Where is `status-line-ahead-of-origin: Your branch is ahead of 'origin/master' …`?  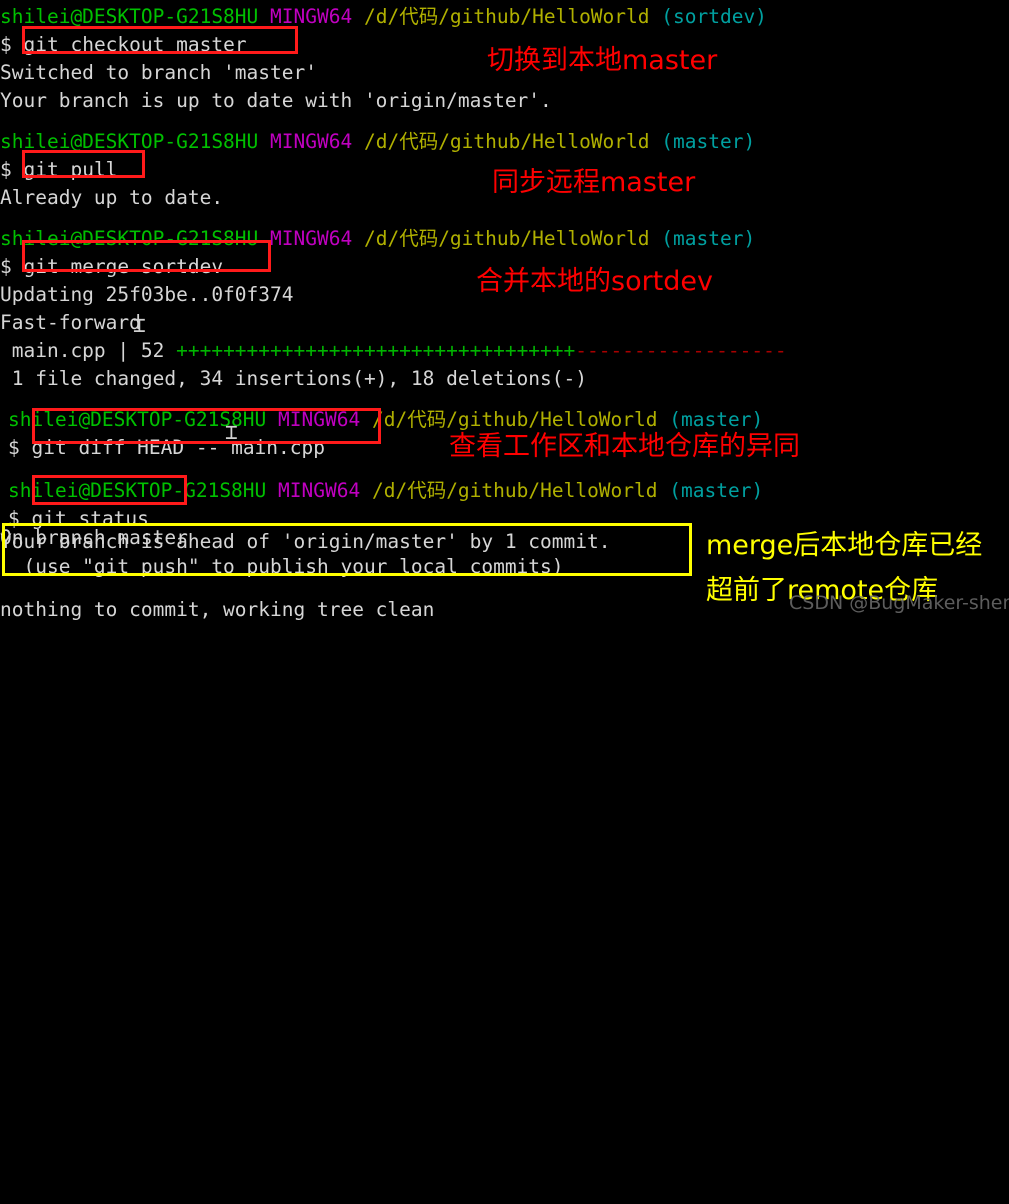 status-line-ahead-of-origin: Your branch is ahead of 'origin/master' … is located at coordinates (305, 541).